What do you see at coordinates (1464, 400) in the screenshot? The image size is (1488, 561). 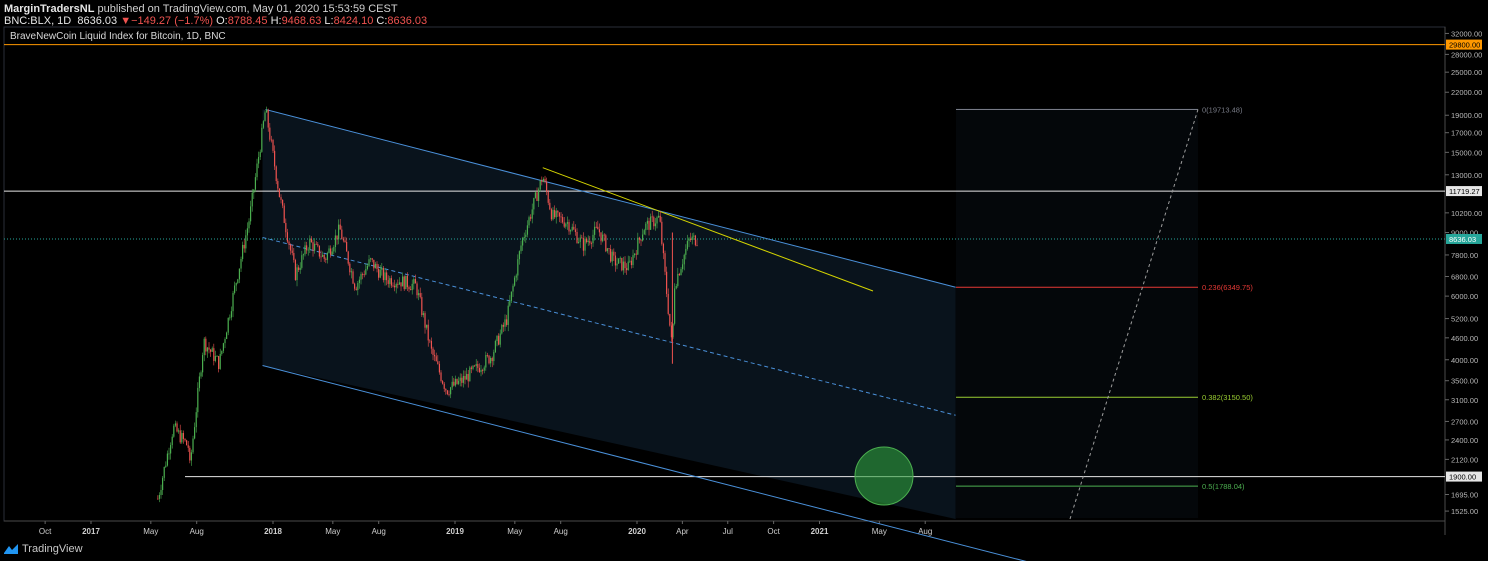 I see `price-tick-label: 3100.00` at bounding box center [1464, 400].